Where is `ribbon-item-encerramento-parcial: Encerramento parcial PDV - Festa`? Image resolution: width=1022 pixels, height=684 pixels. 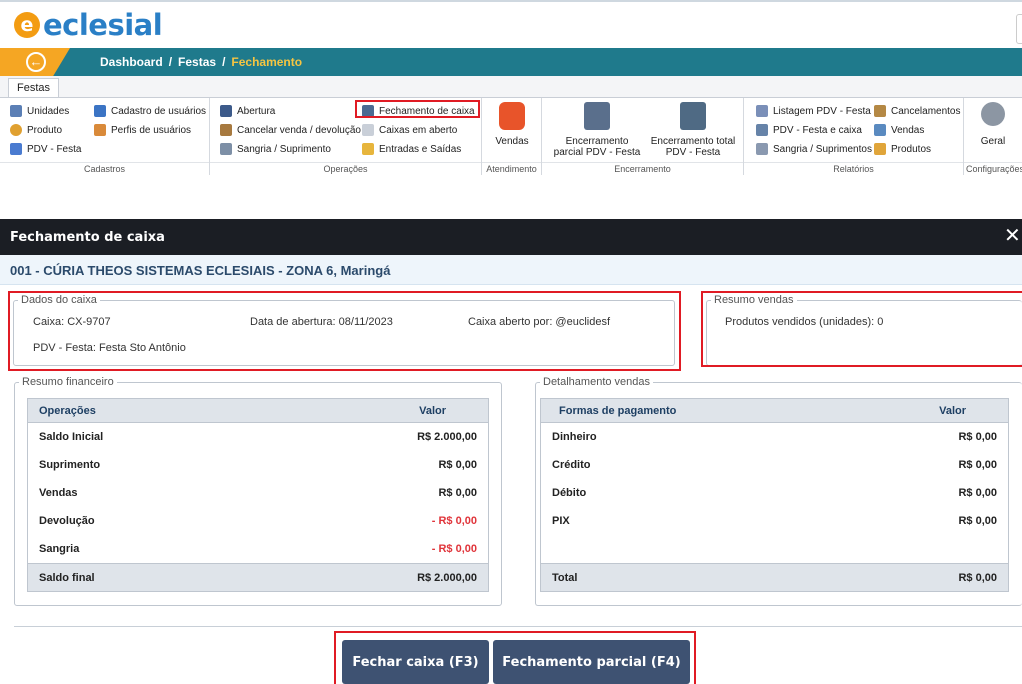
ribbon-item-encerramento-parcial: Encerramento parcial PDV - Festa is located at coordinates (597, 130).